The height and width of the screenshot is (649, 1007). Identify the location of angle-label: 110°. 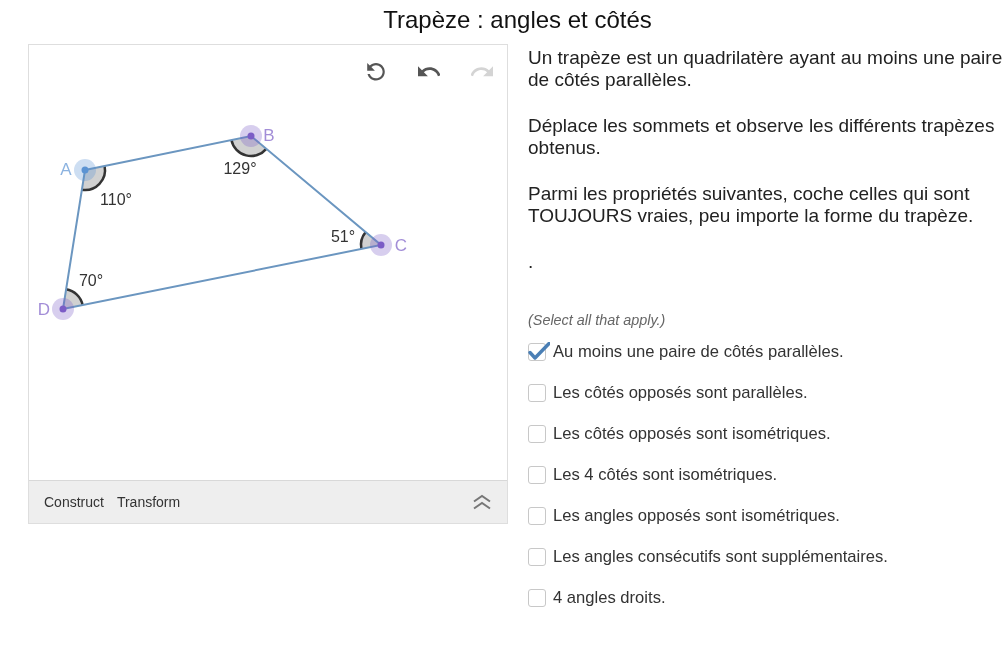
(116, 199).